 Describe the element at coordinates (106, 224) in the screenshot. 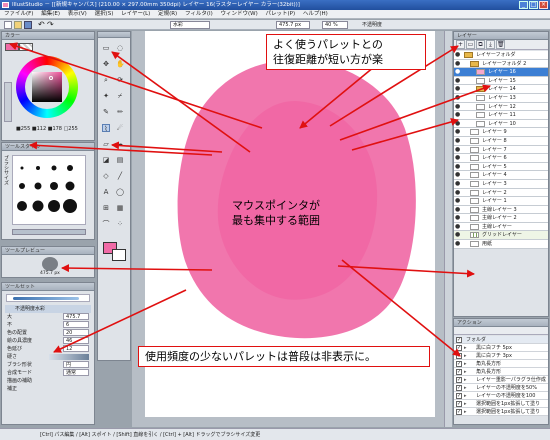

I see `vector-tool-icon: ⌒` at that location.